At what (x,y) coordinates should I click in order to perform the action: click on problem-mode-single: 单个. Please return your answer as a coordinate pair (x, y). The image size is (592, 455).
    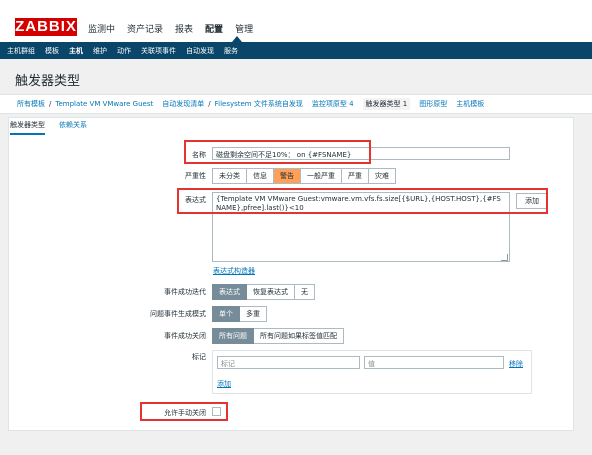
    Looking at the image, I should click on (226, 314).